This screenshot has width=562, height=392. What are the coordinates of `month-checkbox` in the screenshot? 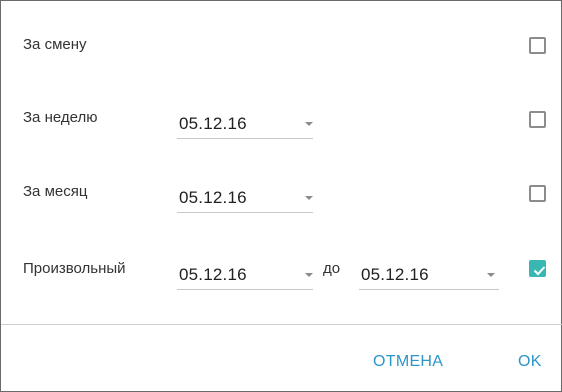 It's located at (537, 193).